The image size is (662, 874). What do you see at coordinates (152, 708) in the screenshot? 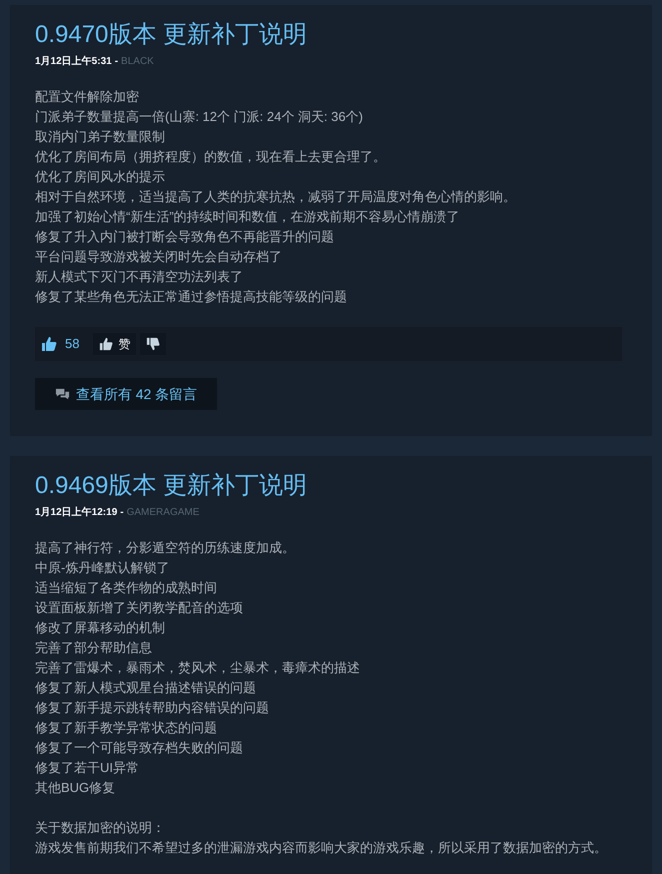
I see `body-text-line: 修复了新手提示跳转帮助内容错误的问题` at bounding box center [152, 708].